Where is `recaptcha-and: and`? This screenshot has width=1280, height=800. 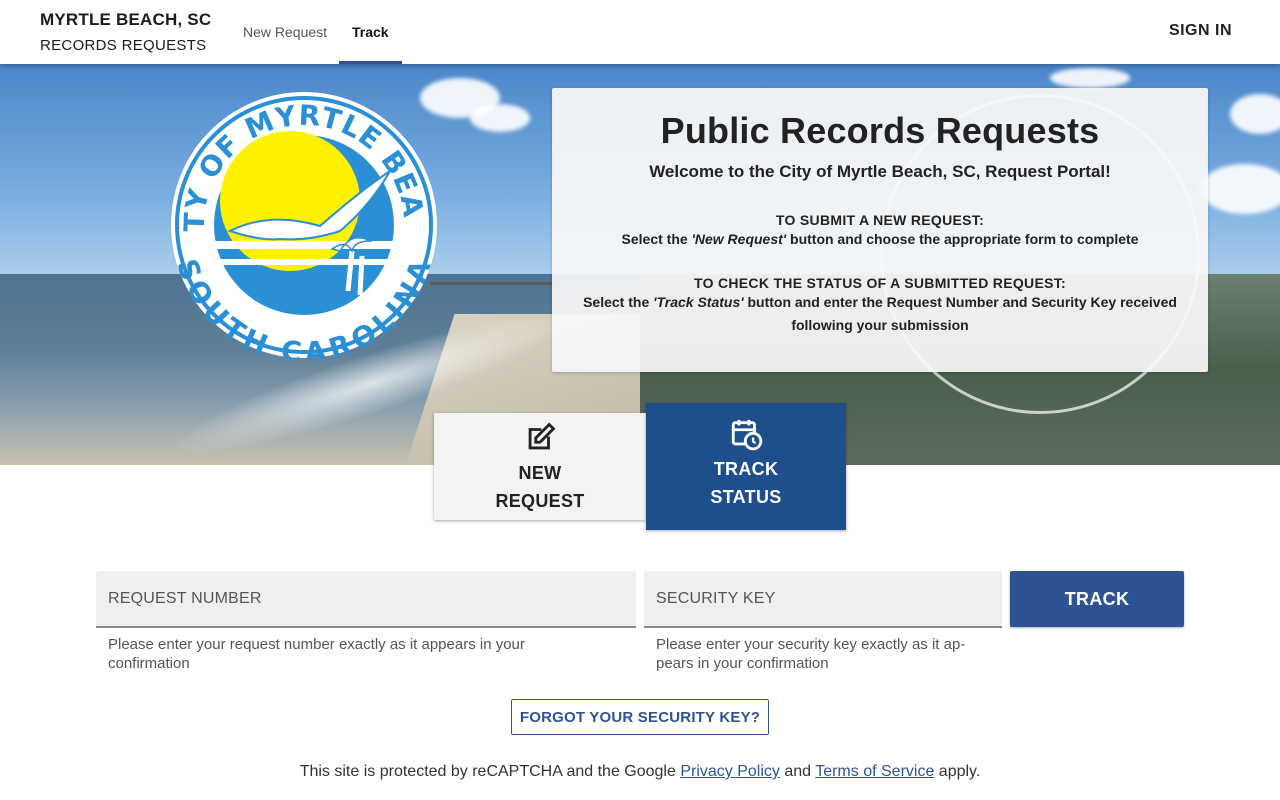
recaptcha-and: and is located at coordinates (797, 771).